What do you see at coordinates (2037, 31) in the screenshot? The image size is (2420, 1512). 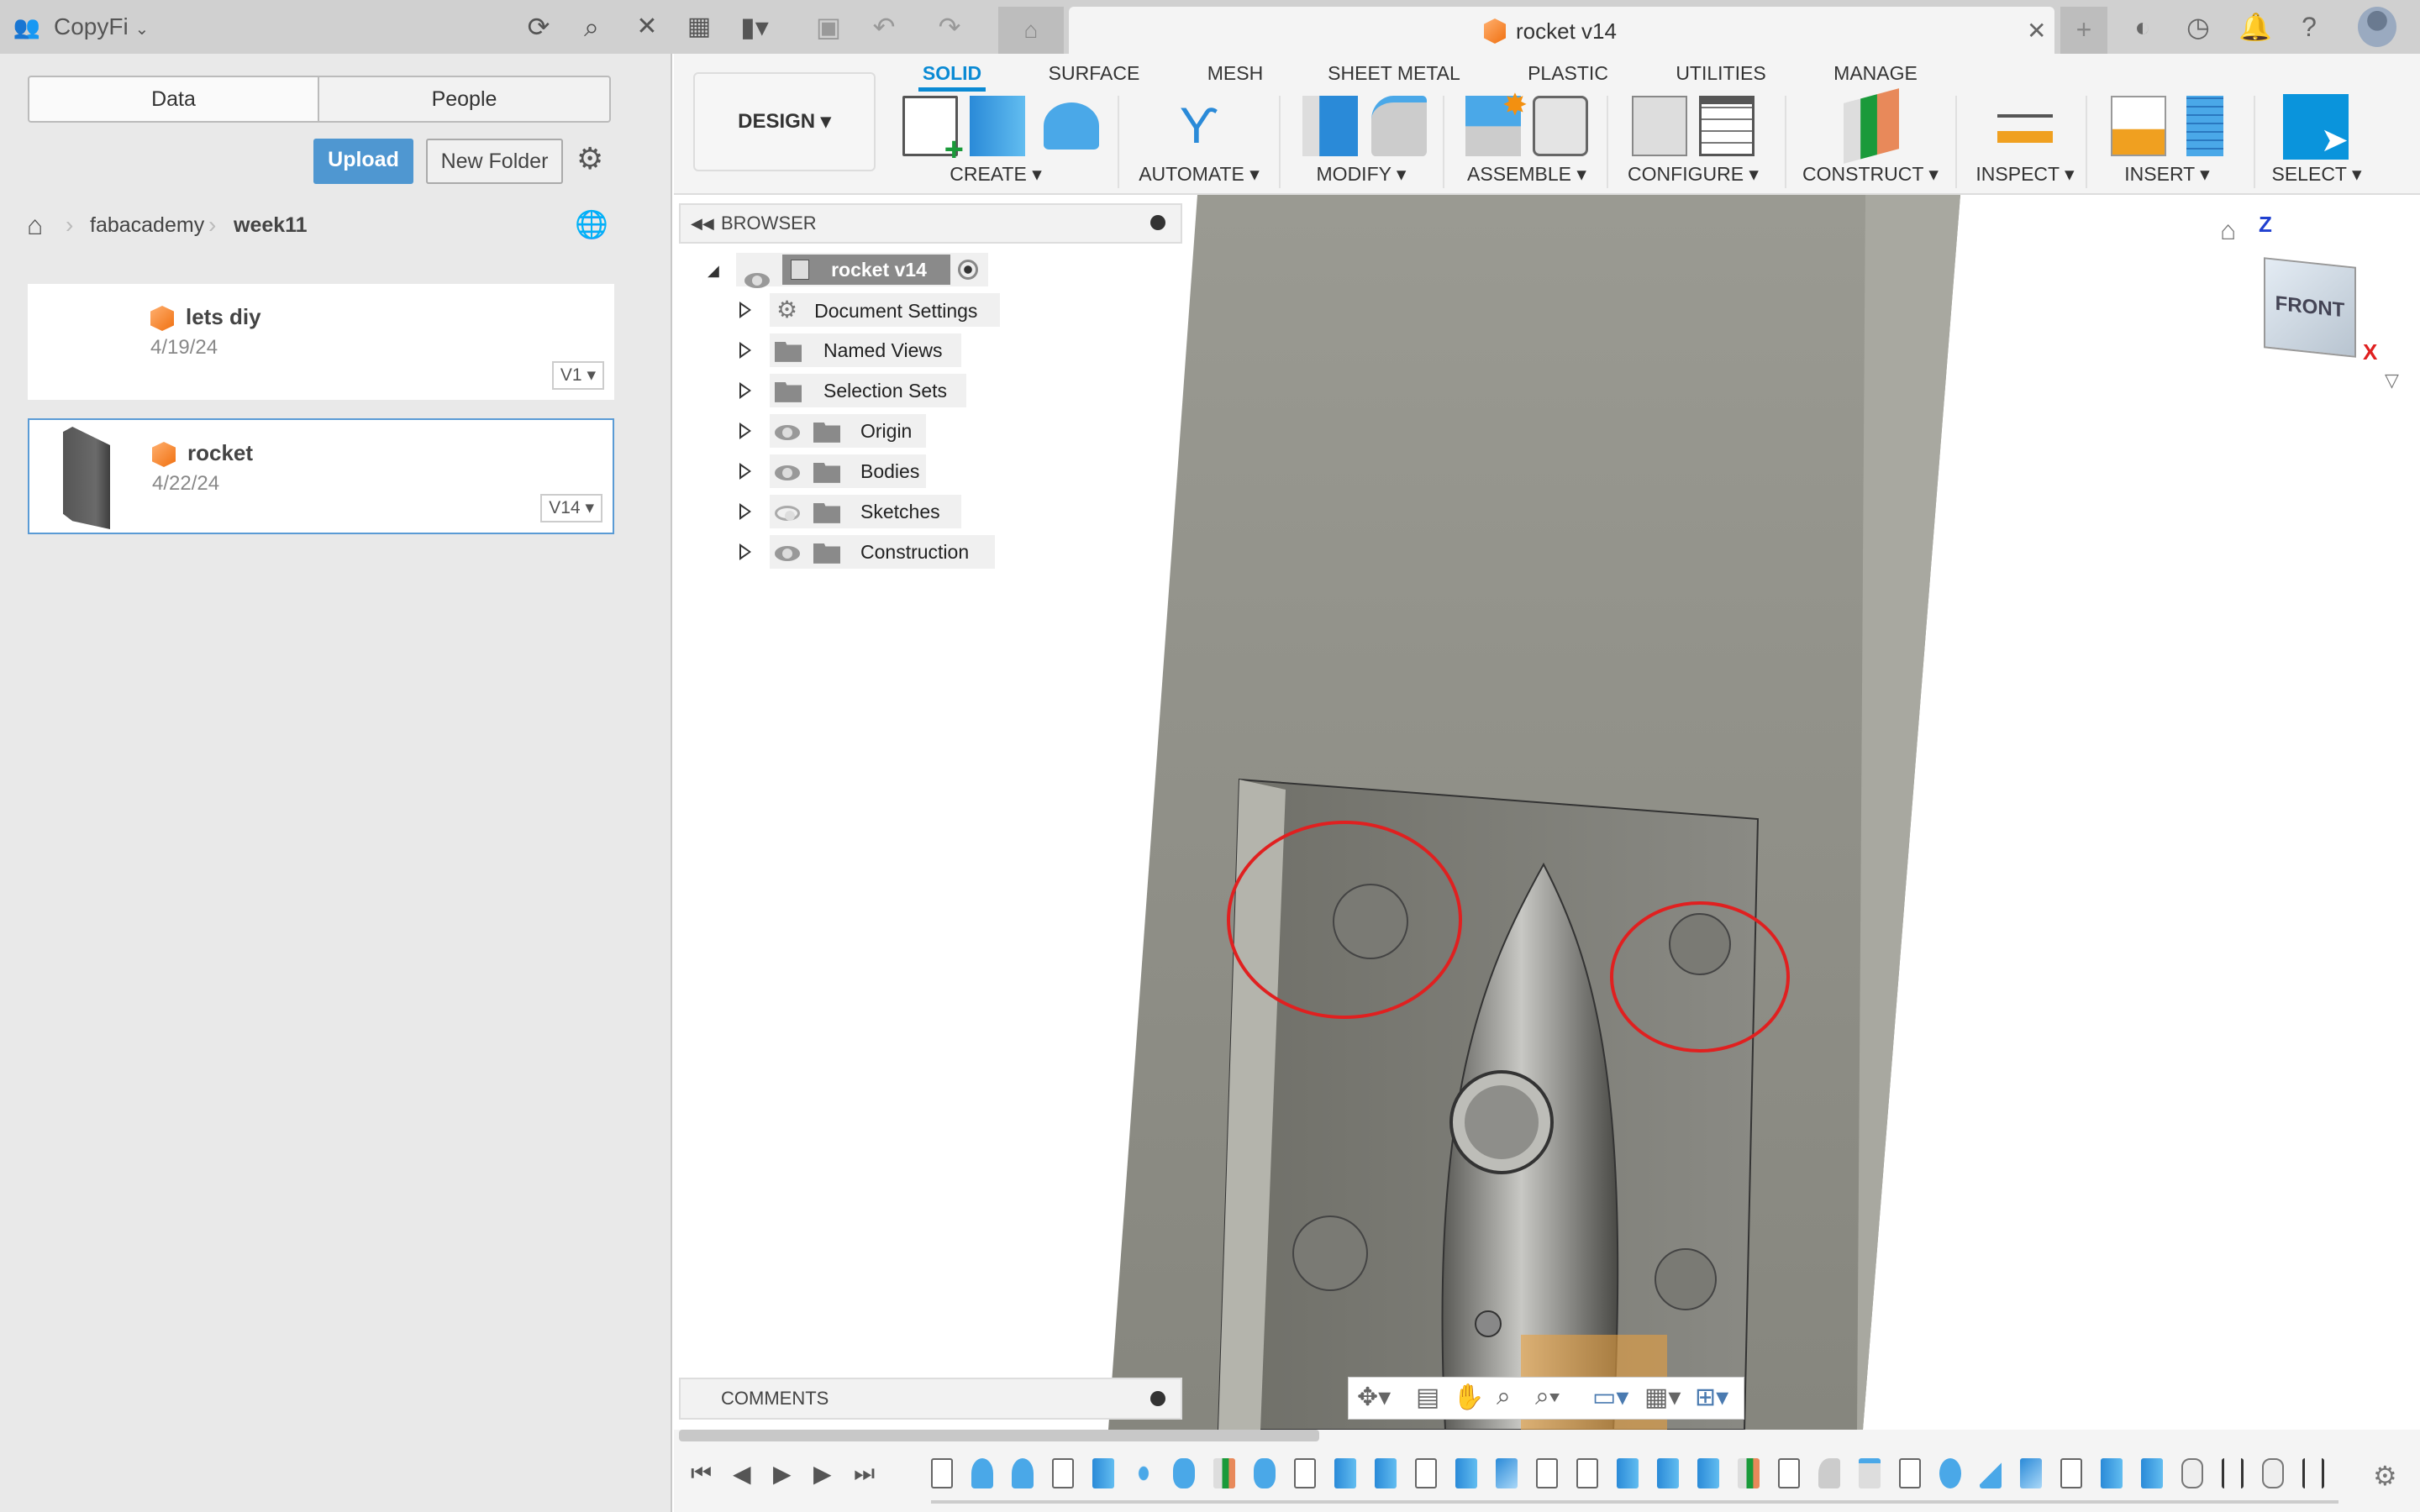 I see `close-tab-icon: ✕` at bounding box center [2037, 31].